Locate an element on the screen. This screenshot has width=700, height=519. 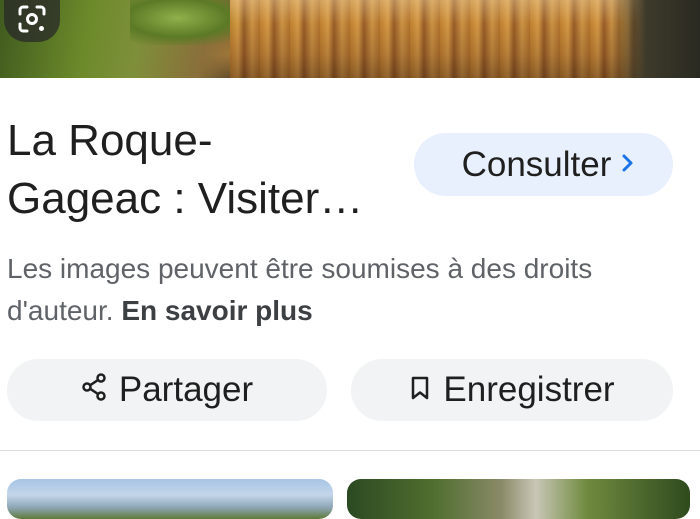
visit-button: Consulter is located at coordinates (543, 164).